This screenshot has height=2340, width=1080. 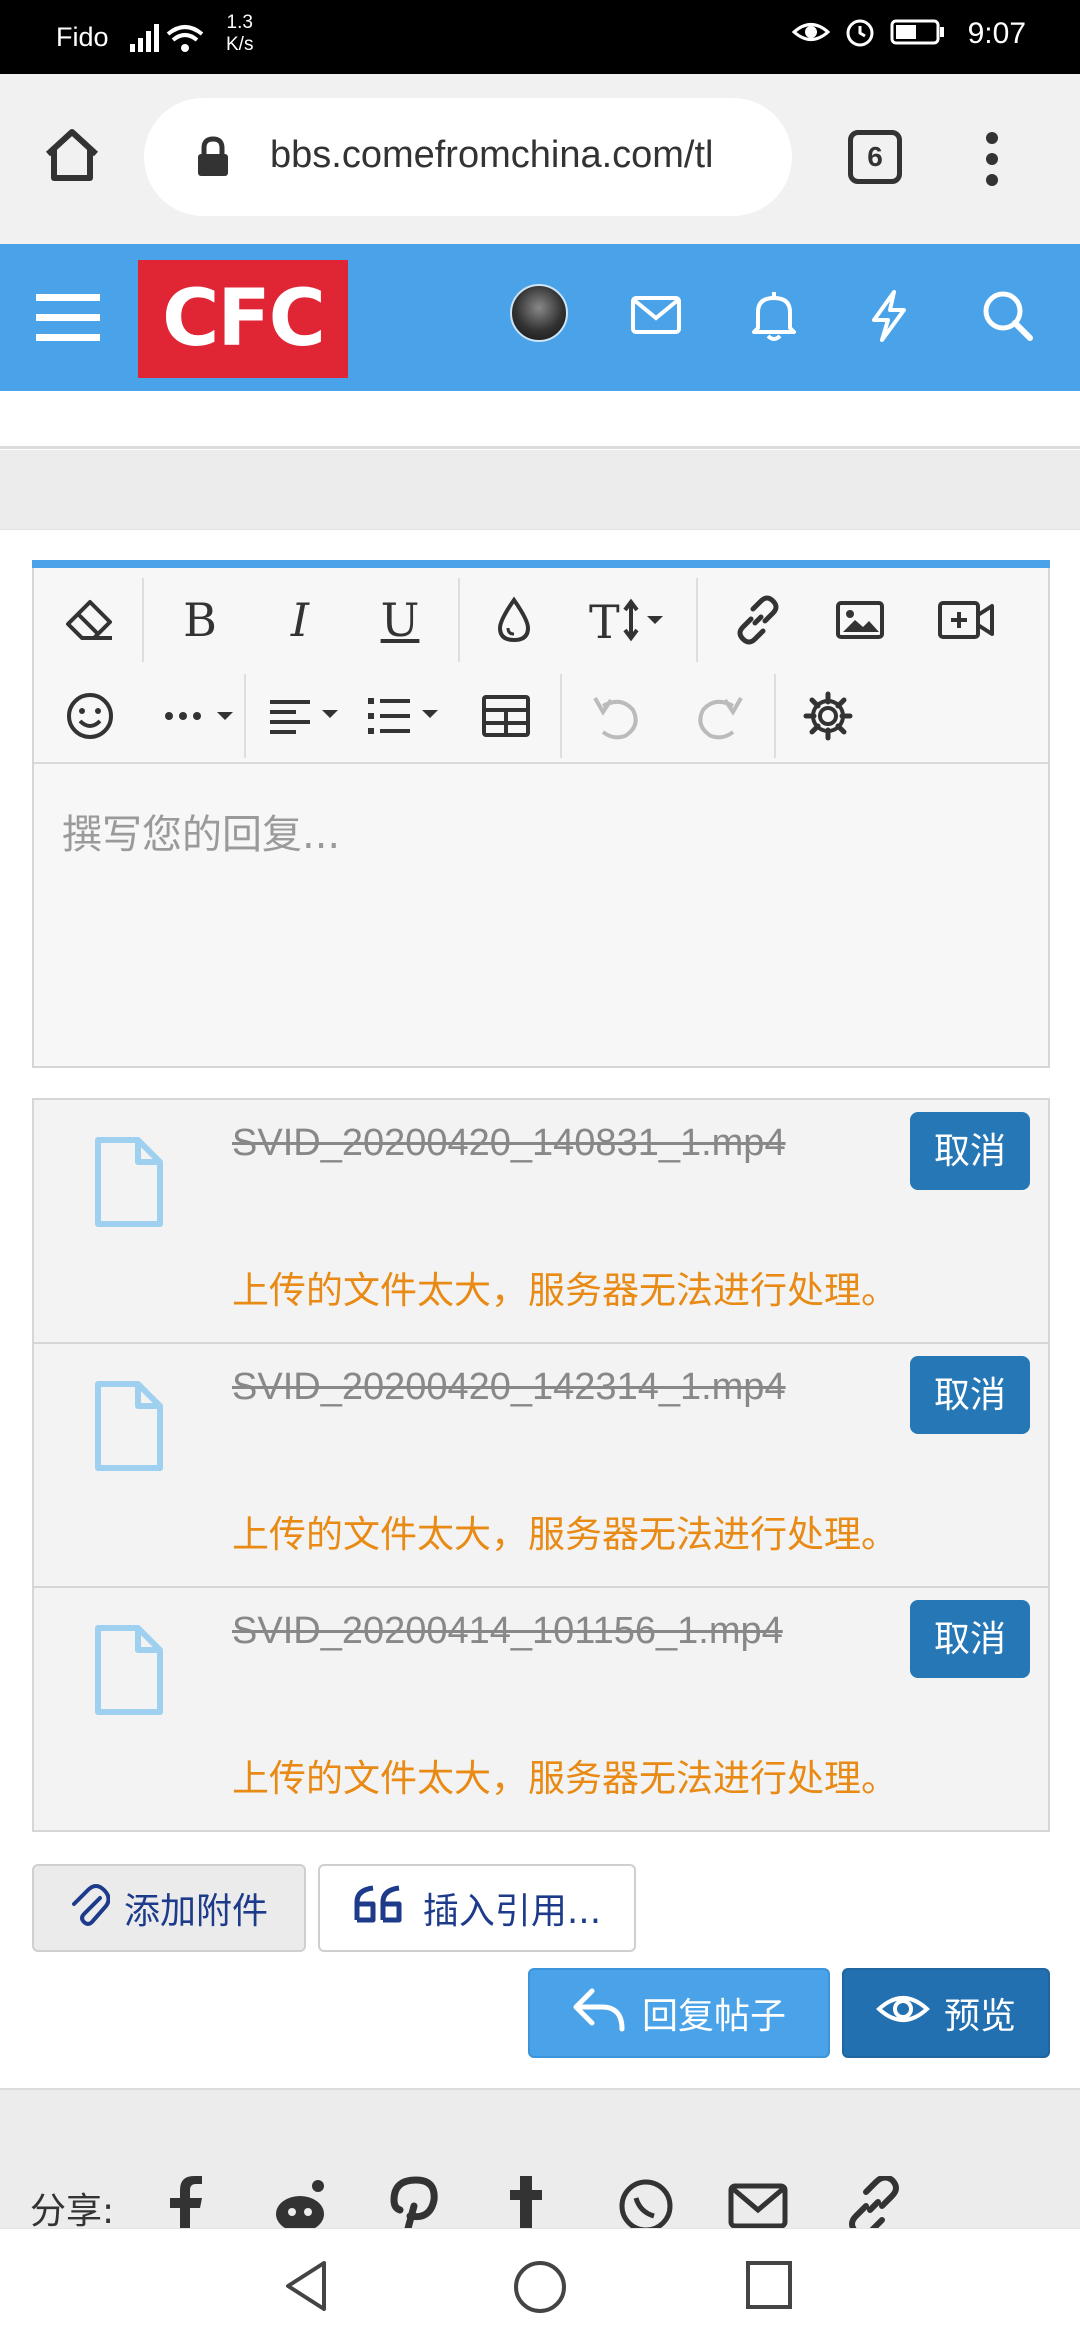 What do you see at coordinates (860, 34) in the screenshot?
I see `alarm-icon` at bounding box center [860, 34].